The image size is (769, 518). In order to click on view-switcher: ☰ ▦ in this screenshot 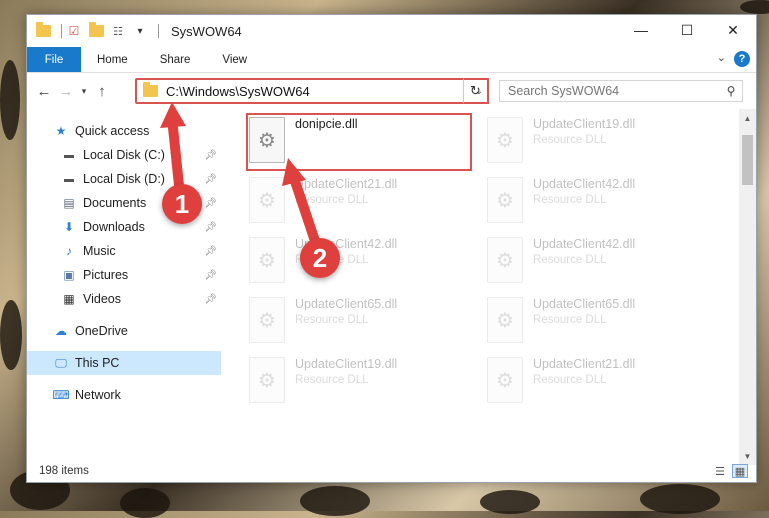, I will do `click(730, 471)`.